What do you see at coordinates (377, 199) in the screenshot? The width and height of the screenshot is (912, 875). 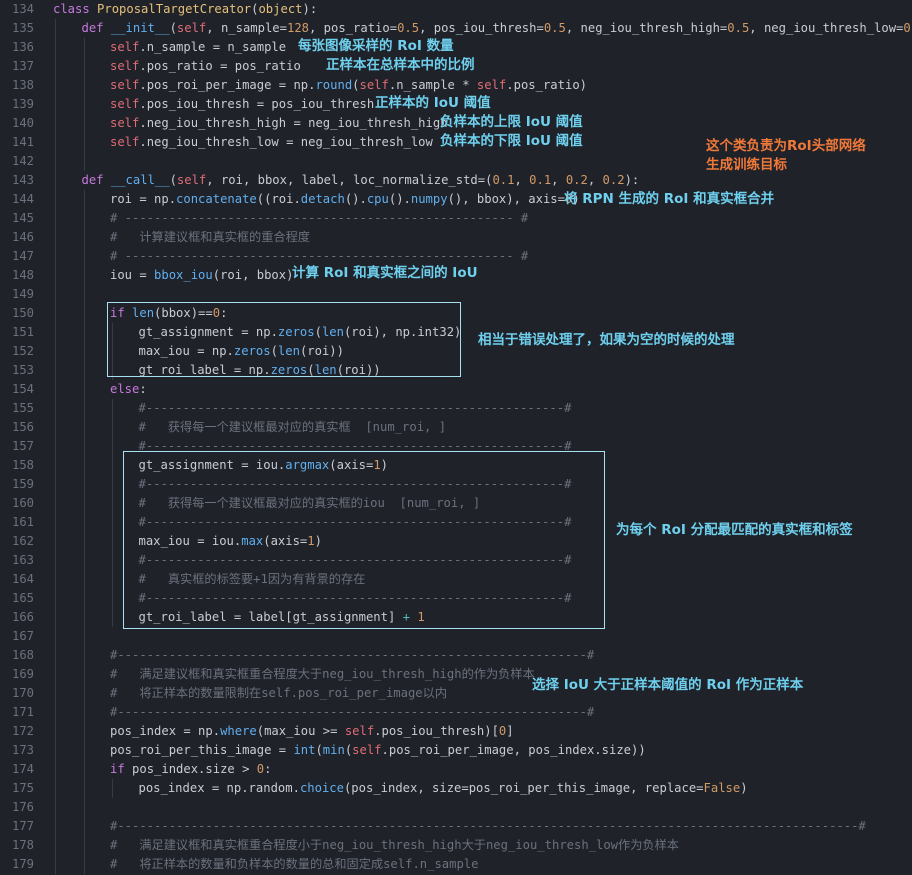 I see `code-token: cpu` at bounding box center [377, 199].